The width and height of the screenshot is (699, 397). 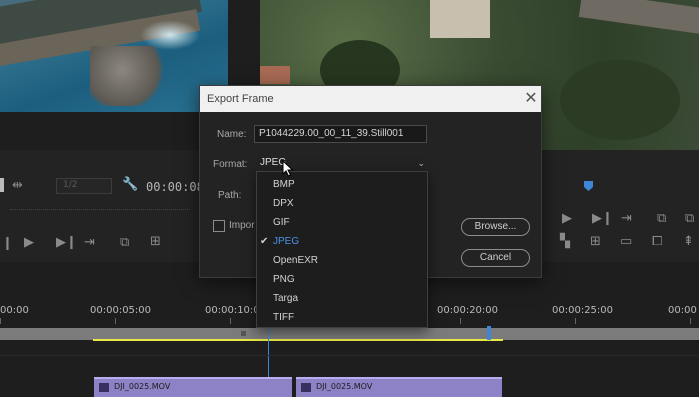 What do you see at coordinates (370, 99) in the screenshot?
I see `dialog-titlebar: Export Frame ✕` at bounding box center [370, 99].